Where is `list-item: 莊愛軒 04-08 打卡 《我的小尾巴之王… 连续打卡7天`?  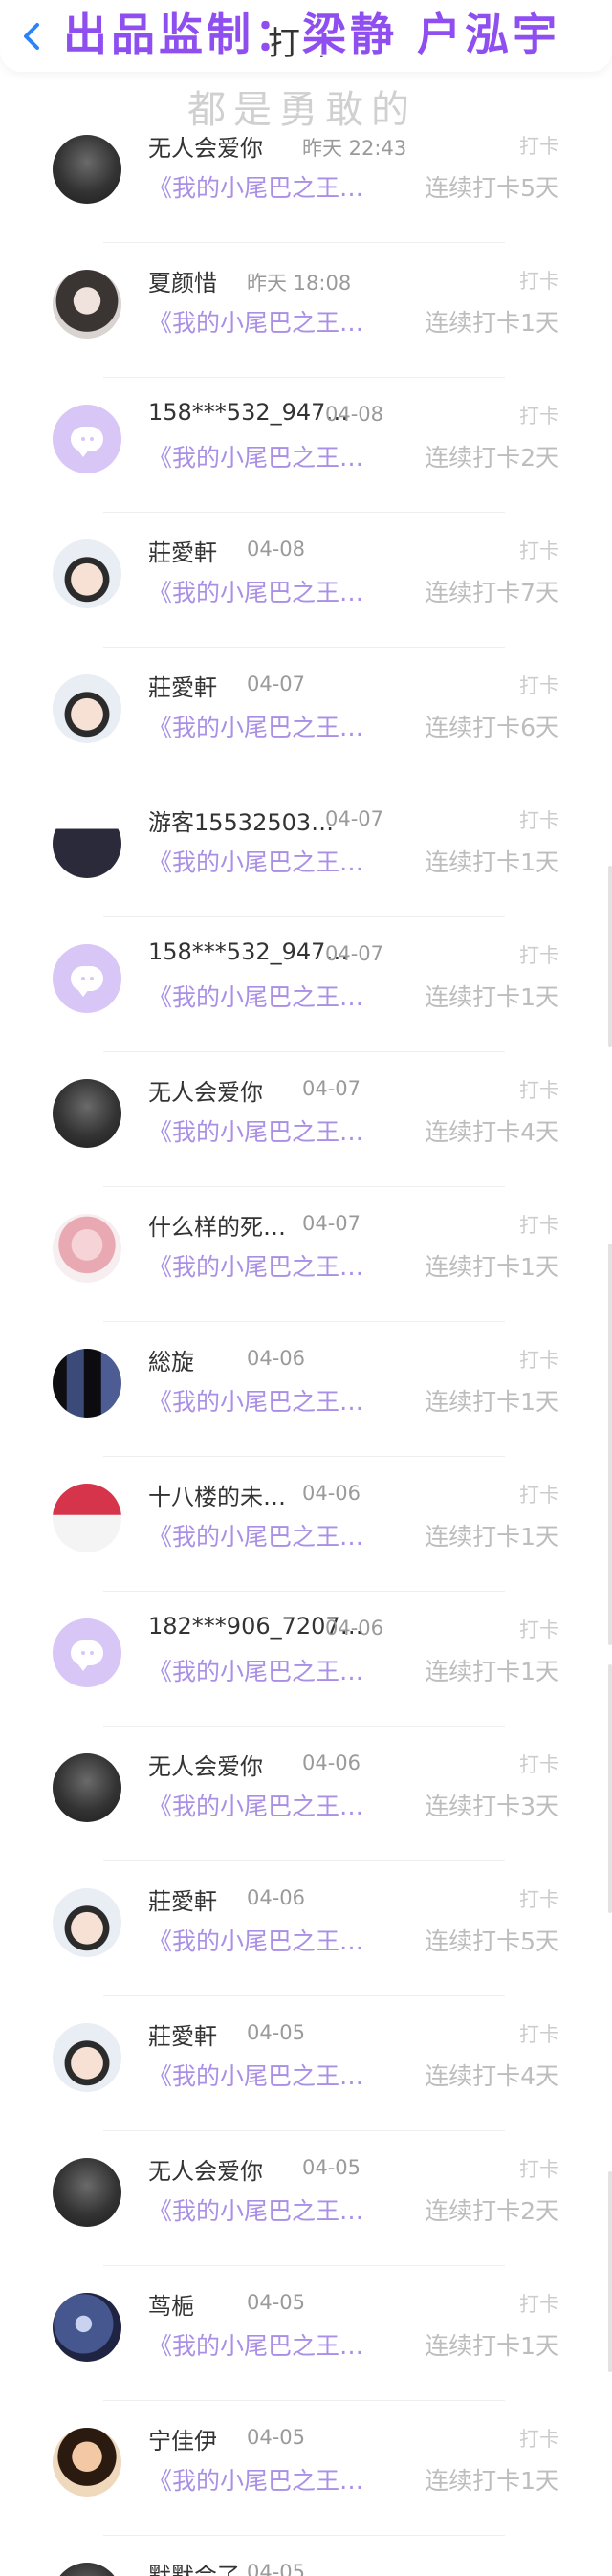
list-item: 莊愛軒 04-08 打卡 《我的小尾巴之王… 连续打卡7天 is located at coordinates (306, 580).